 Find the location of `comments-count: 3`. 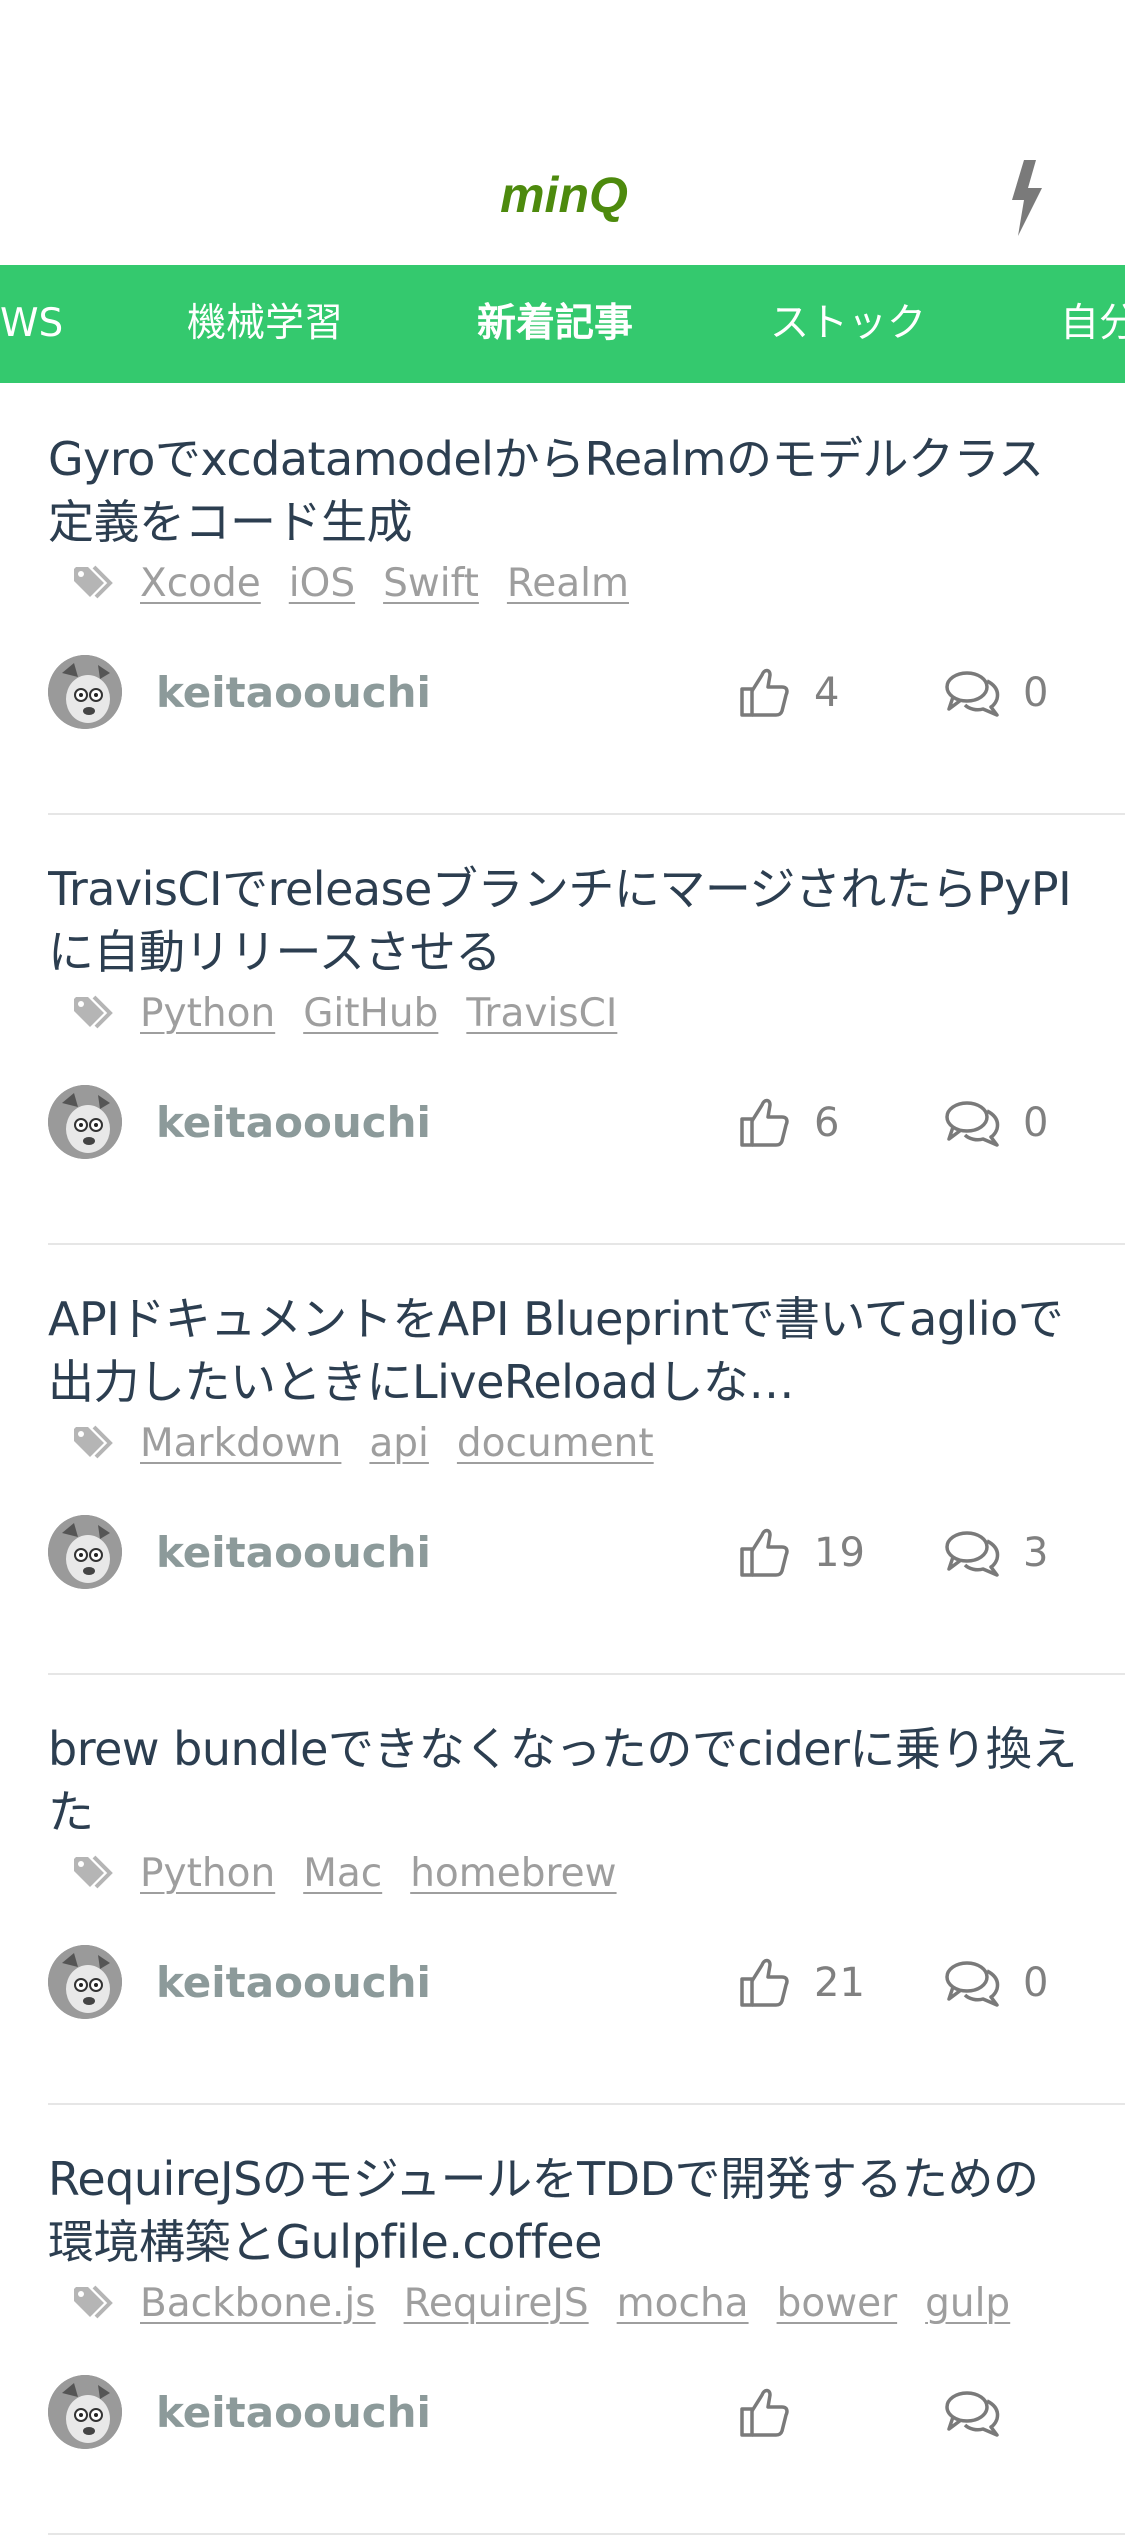

comments-count: 3 is located at coordinates (1036, 1553).